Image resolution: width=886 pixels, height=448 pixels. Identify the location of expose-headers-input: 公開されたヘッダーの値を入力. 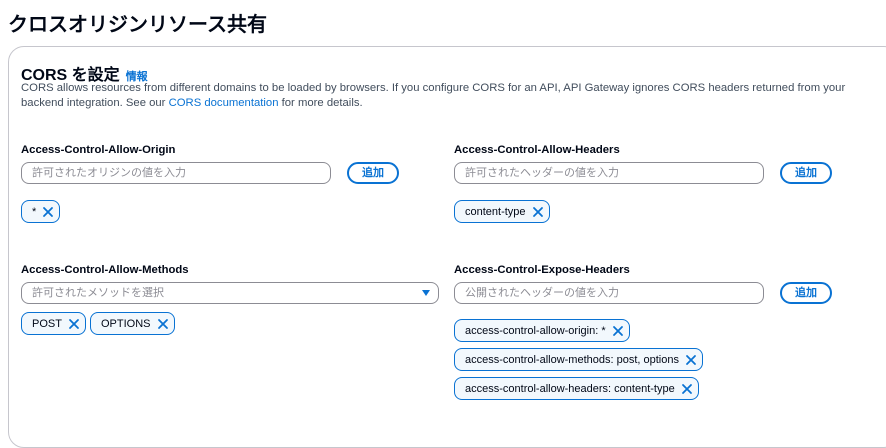
(609, 293).